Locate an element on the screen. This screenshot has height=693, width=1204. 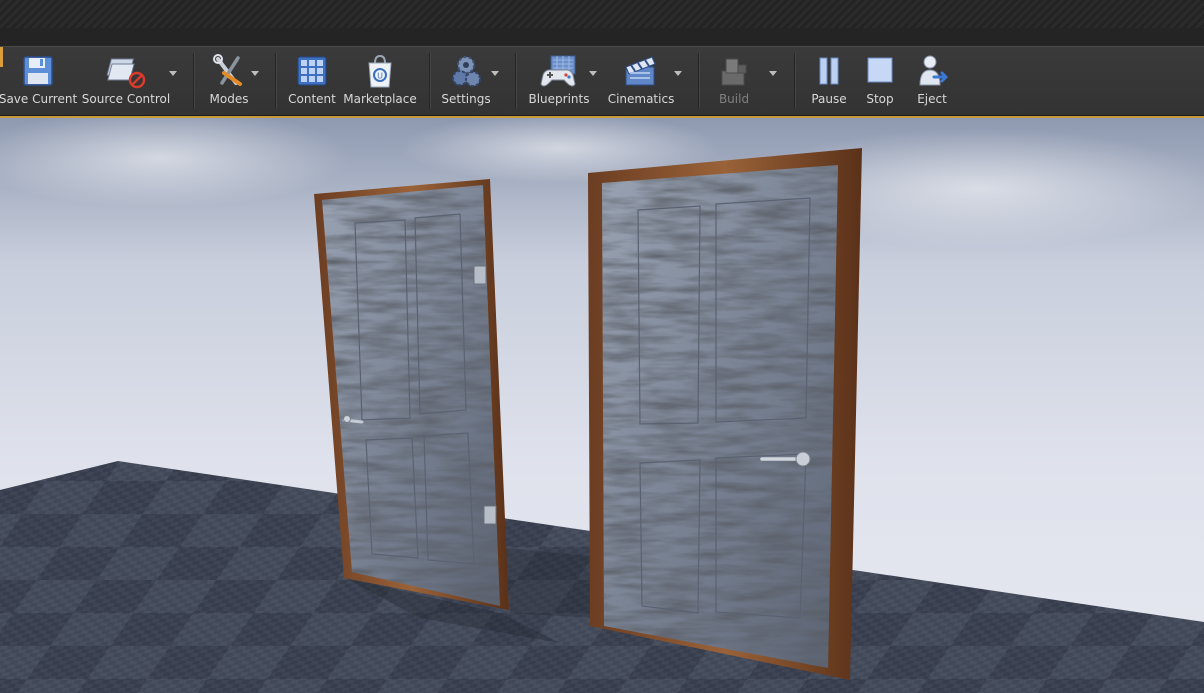
settings-button: Settings is located at coordinates (466, 81).